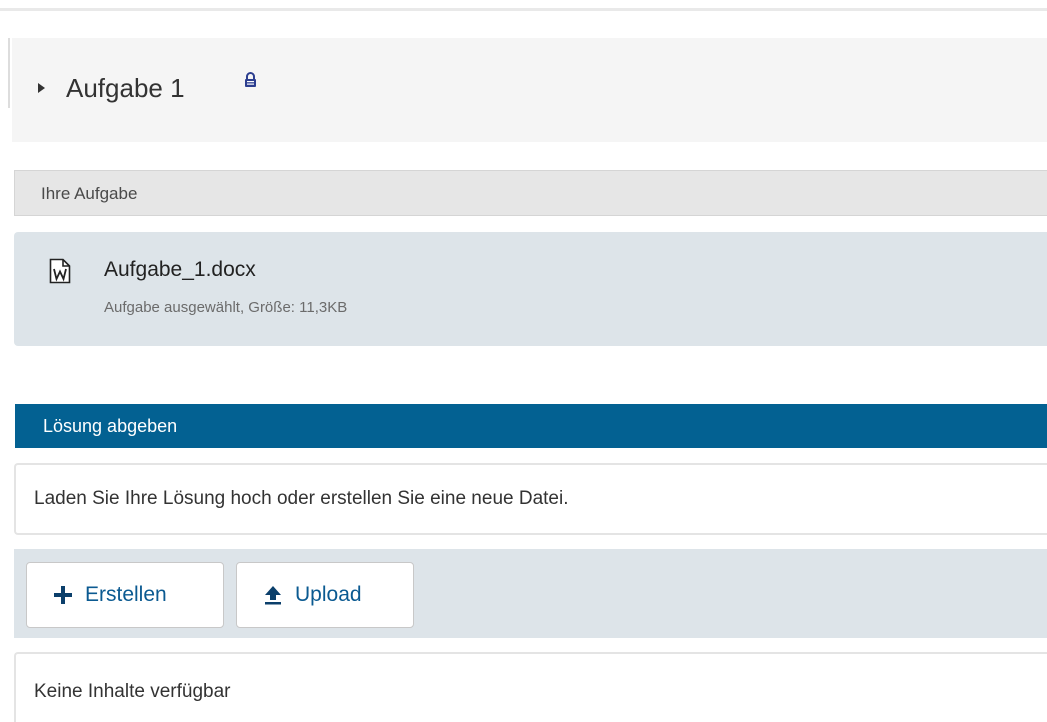 The image size is (1047, 722). What do you see at coordinates (9, 73) in the screenshot?
I see `header-edge` at bounding box center [9, 73].